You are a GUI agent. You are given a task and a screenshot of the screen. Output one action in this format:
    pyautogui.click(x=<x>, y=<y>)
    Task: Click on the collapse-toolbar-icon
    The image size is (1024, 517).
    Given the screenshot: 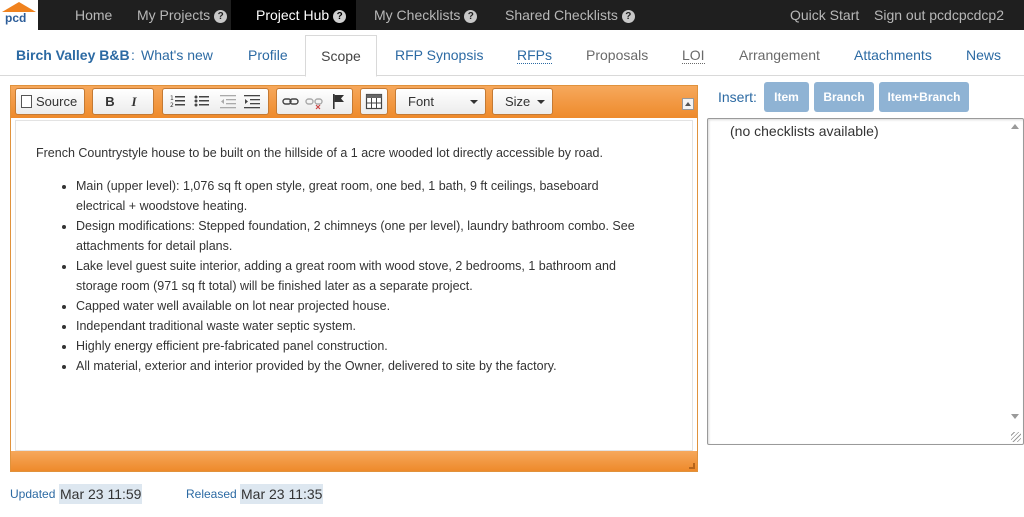 What is the action you would take?
    pyautogui.click(x=688, y=104)
    